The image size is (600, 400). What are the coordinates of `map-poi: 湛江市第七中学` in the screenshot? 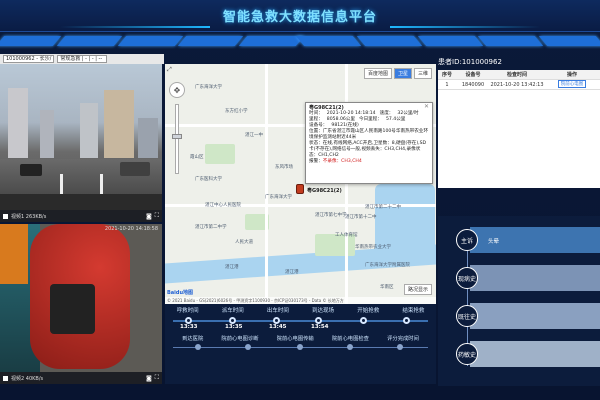 It's located at (331, 215).